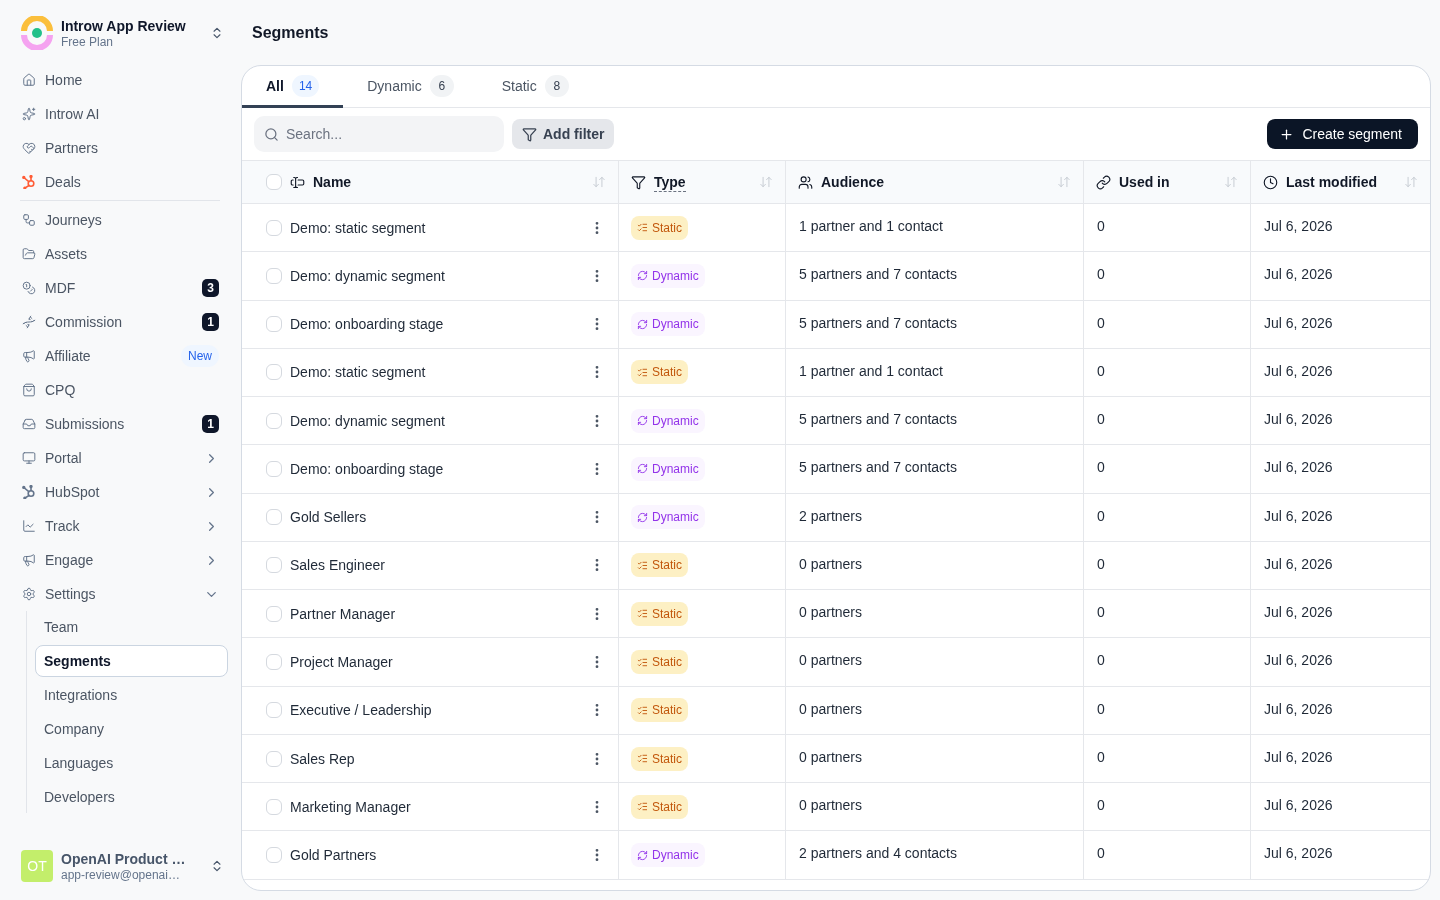 This screenshot has height=900, width=1440. I want to click on link-icon, so click(1103, 182).